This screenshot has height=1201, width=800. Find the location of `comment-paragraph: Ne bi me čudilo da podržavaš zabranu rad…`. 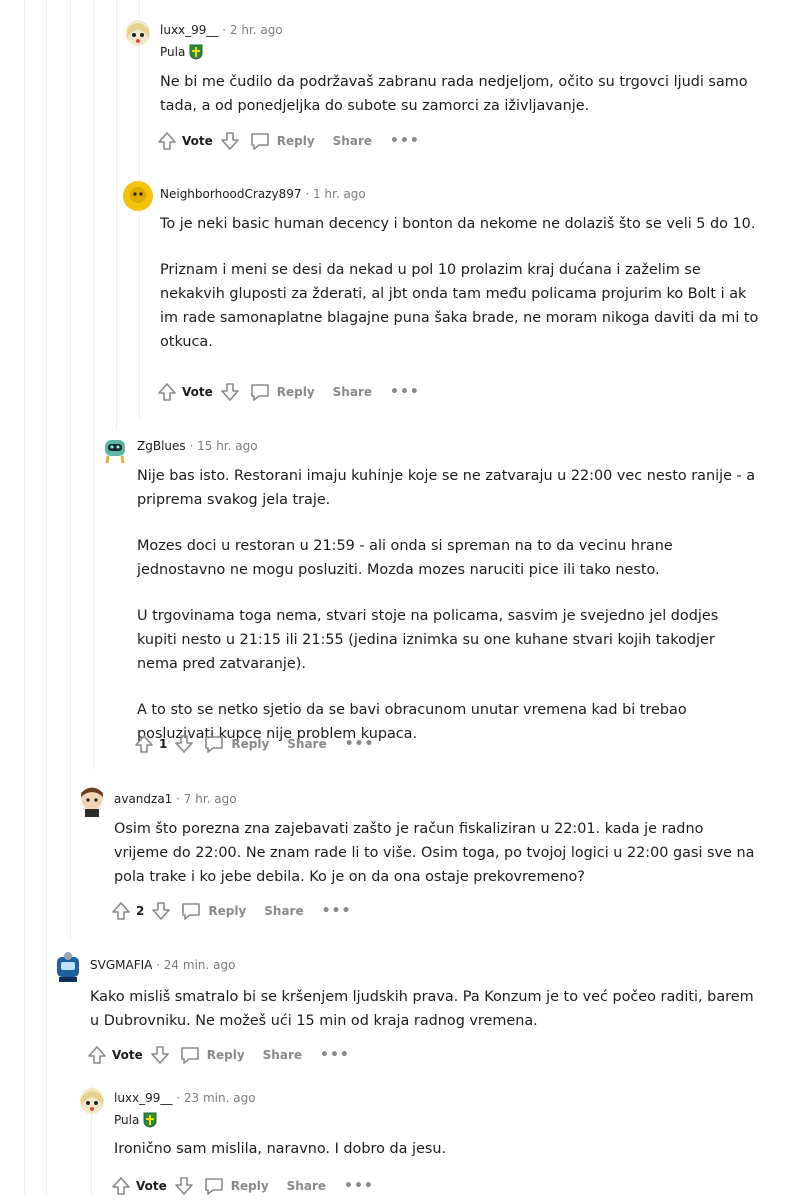

comment-paragraph: Ne bi me čudilo da podržavaš zabranu rad… is located at coordinates (454, 94).